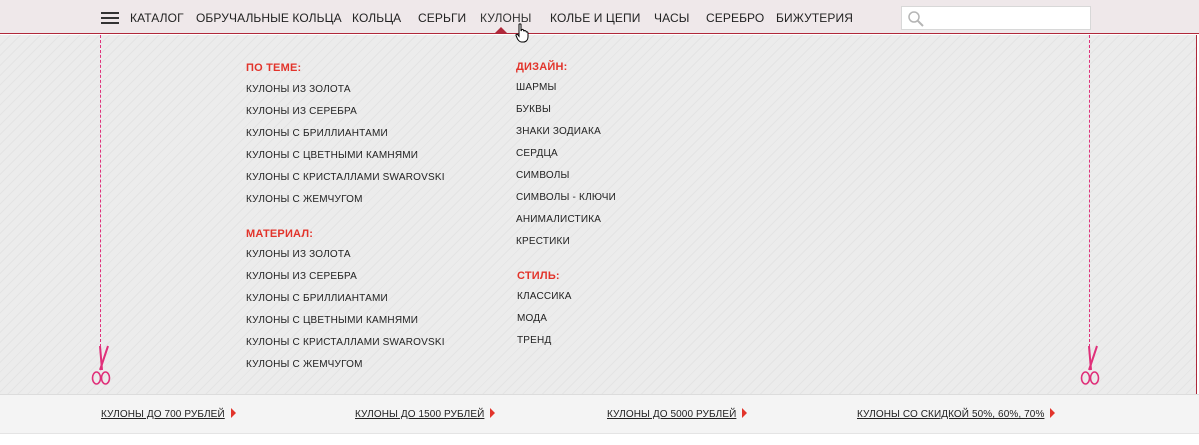 Image resolution: width=1199 pixels, height=445 pixels. I want to click on menu-link: КЛАССИКА, so click(544, 296).